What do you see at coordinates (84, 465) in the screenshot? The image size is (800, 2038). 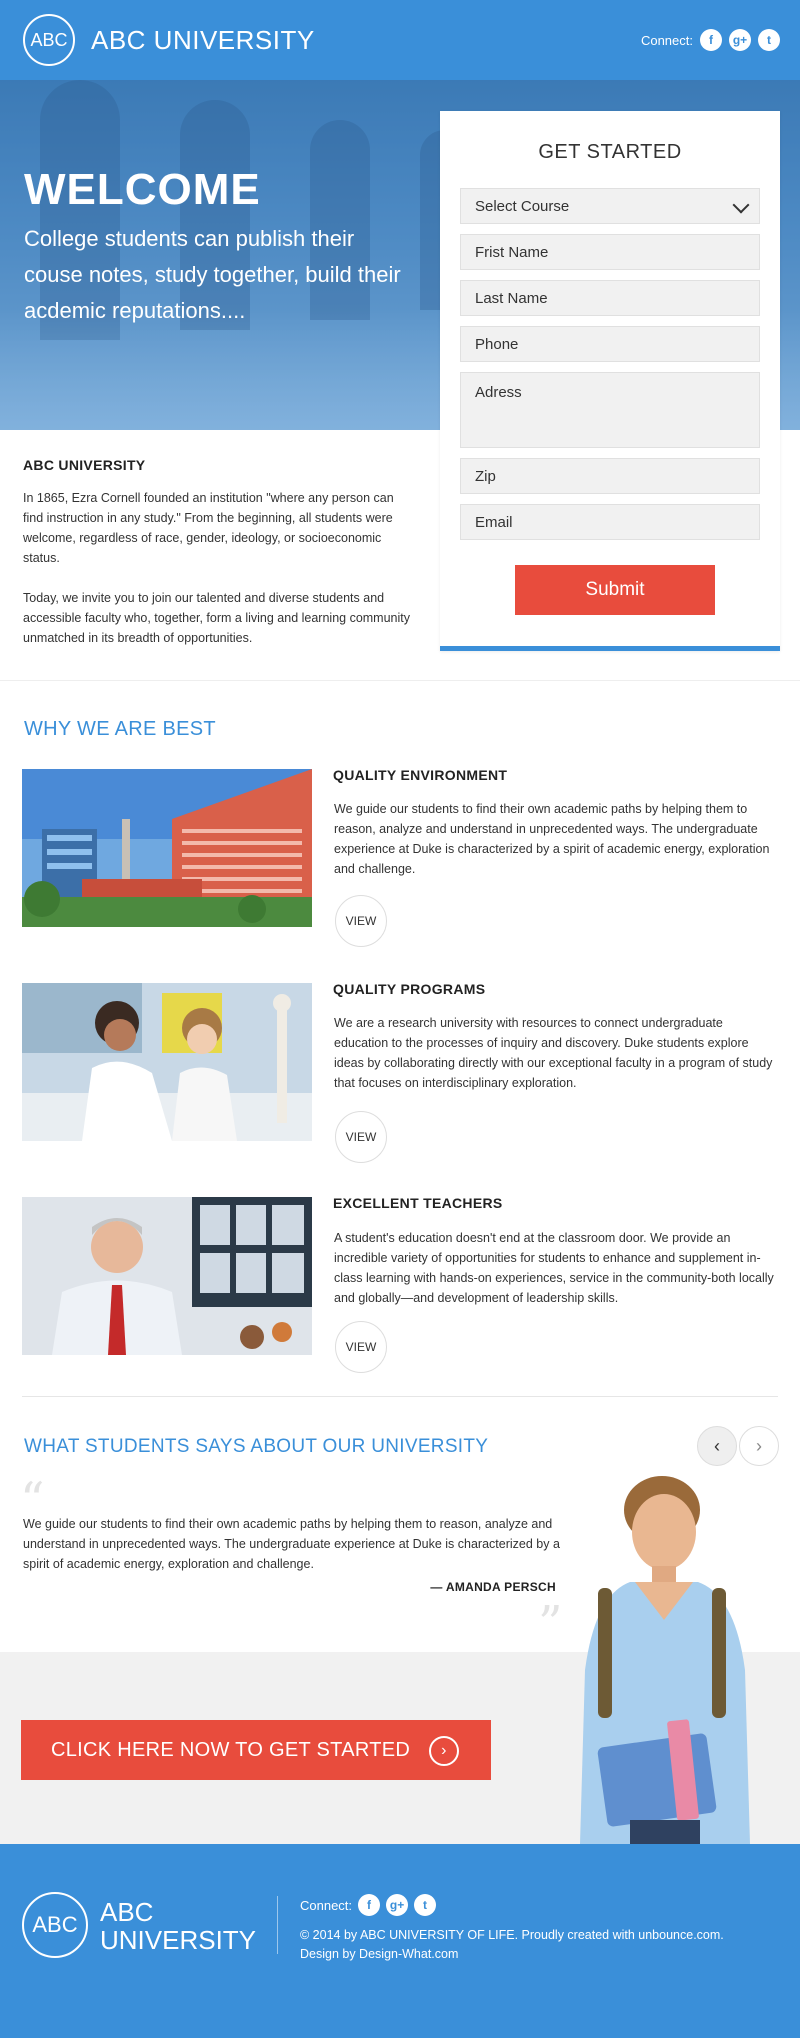 I see `about-title: ABC UNIVERSITY` at bounding box center [84, 465].